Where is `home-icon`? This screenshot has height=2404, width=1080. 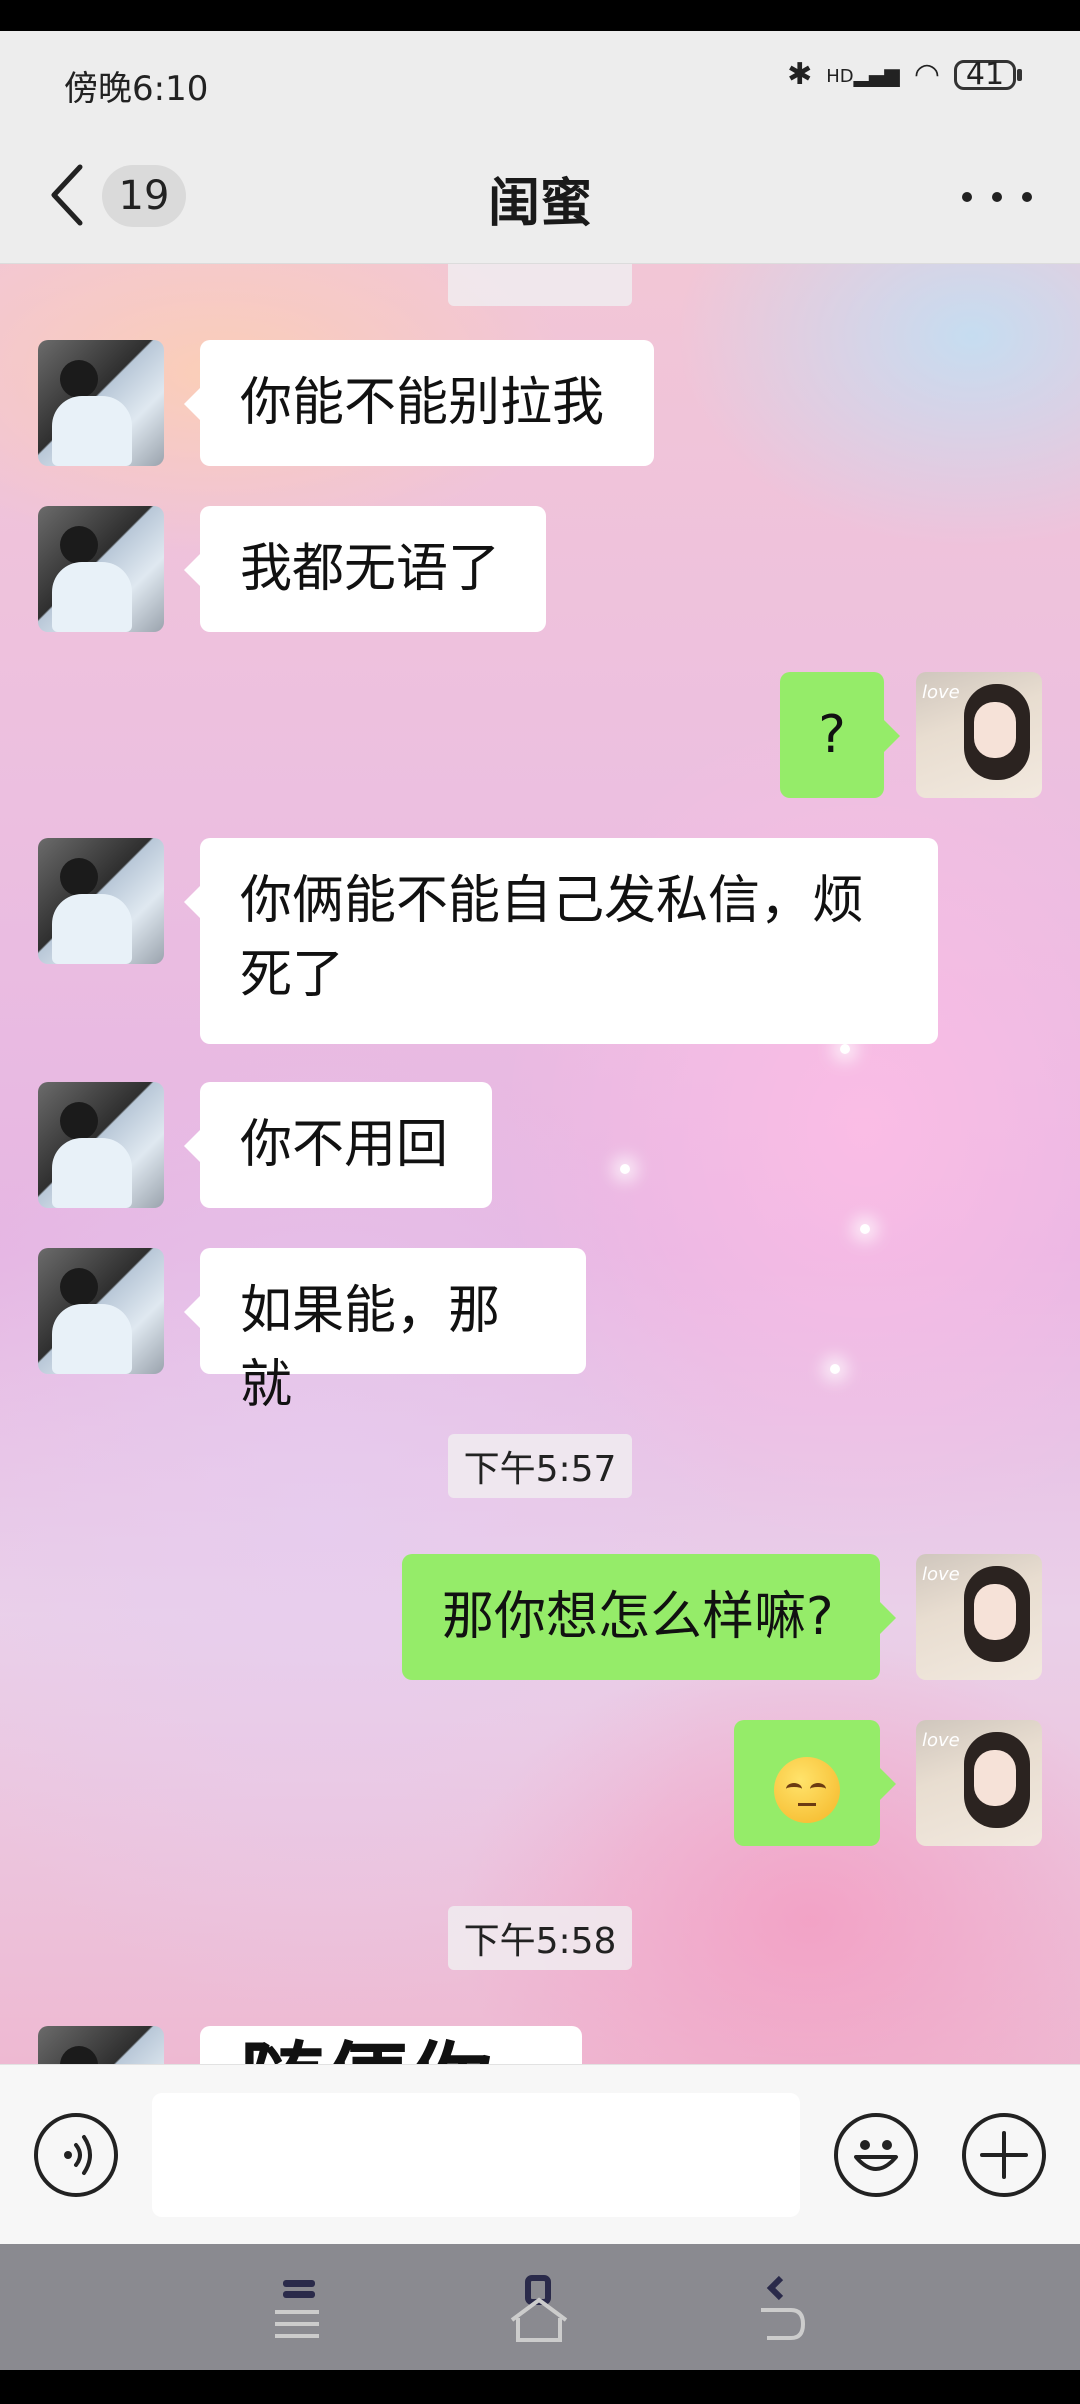
home-icon is located at coordinates (539, 2308).